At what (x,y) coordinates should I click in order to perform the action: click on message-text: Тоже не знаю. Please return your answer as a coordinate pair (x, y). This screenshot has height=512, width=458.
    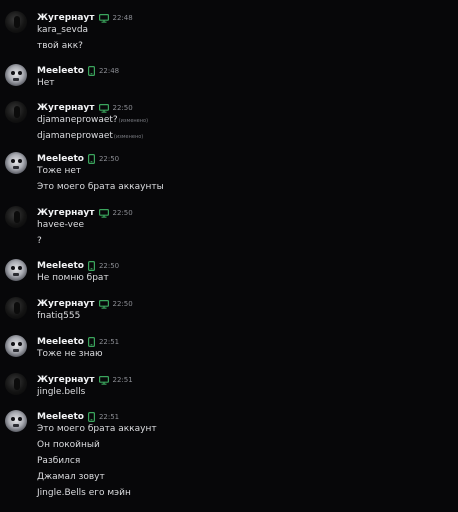
    Looking at the image, I should click on (70, 354).